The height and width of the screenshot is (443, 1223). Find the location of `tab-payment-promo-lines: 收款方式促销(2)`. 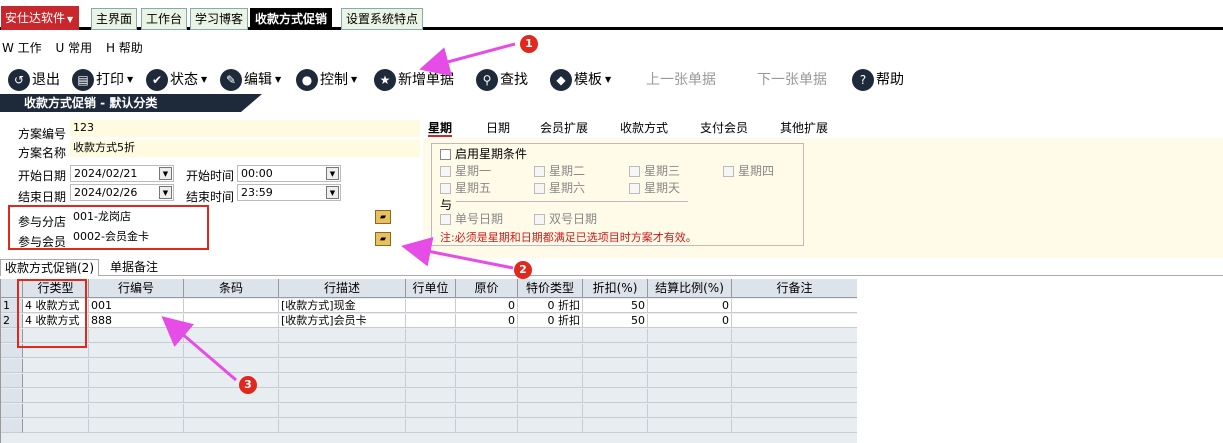

tab-payment-promo-lines: 收款方式促销(2) is located at coordinates (49, 267).